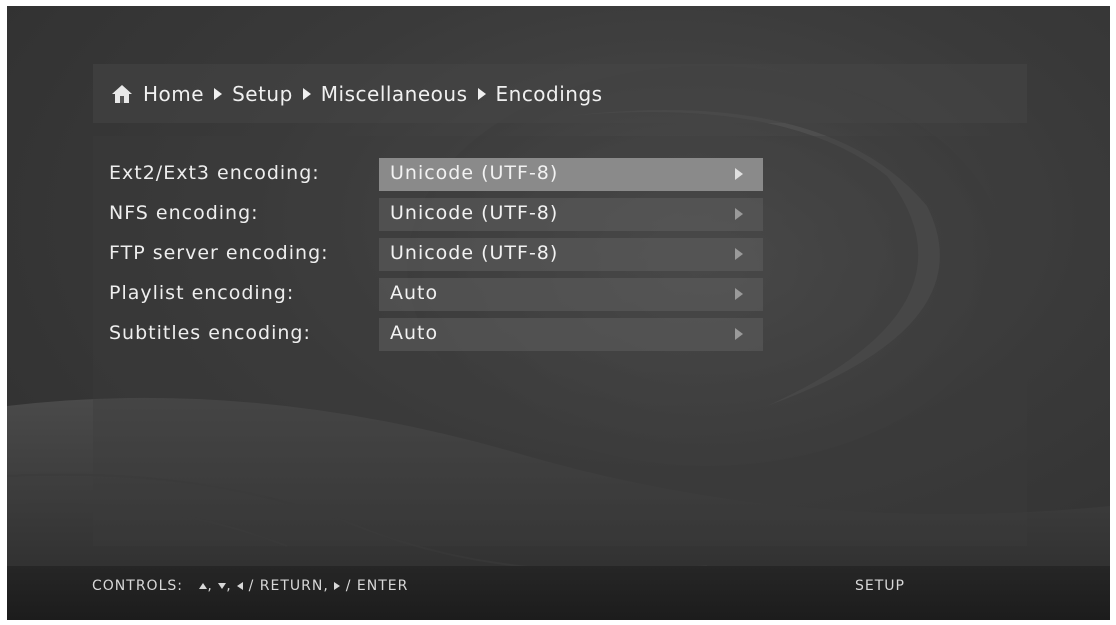  What do you see at coordinates (288, 586) in the screenshot?
I see `return-label: / RETURN,` at bounding box center [288, 586].